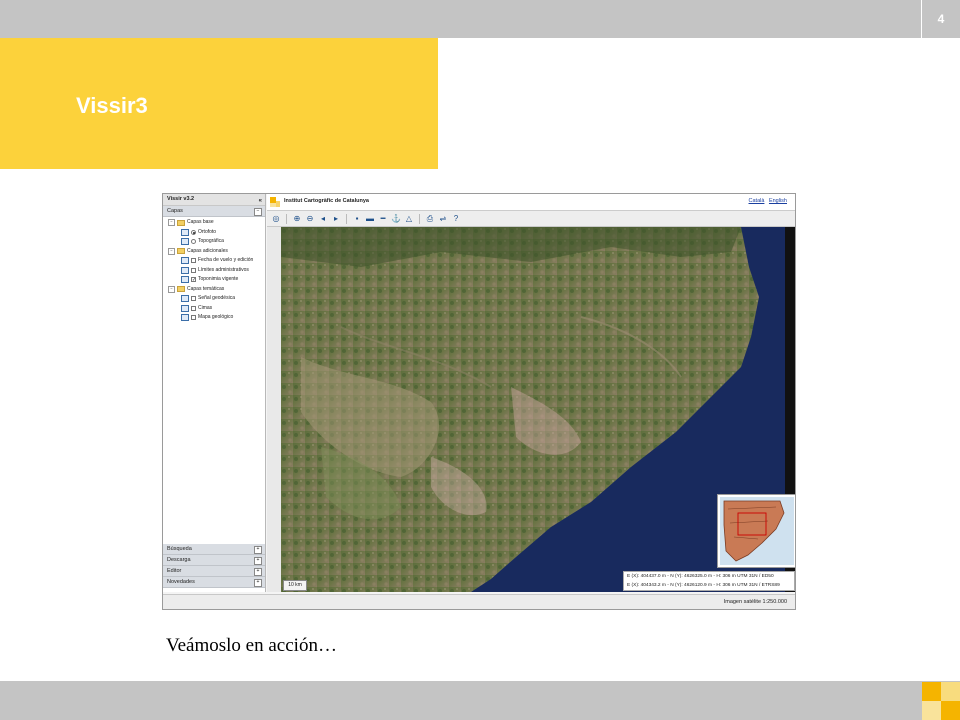  I want to click on icc-logo, so click(275, 202).